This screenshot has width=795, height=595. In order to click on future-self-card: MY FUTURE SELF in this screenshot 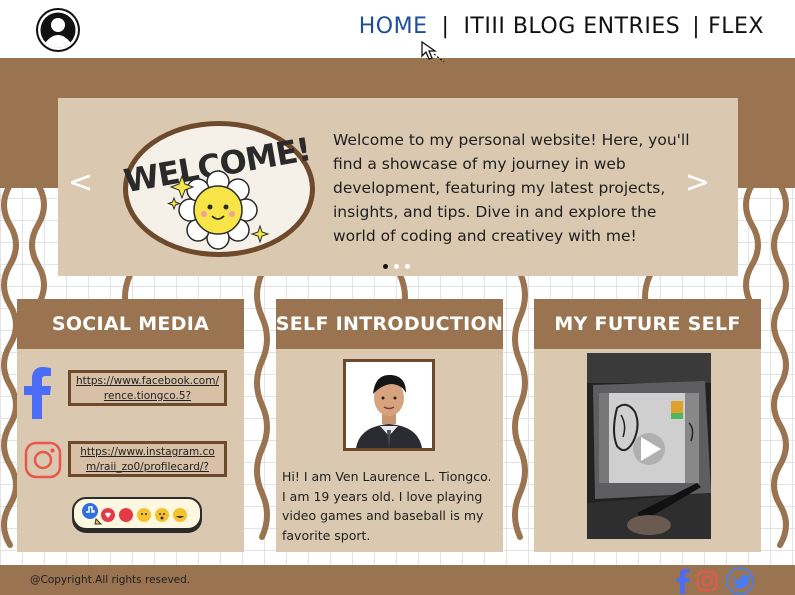, I will do `click(647, 425)`.